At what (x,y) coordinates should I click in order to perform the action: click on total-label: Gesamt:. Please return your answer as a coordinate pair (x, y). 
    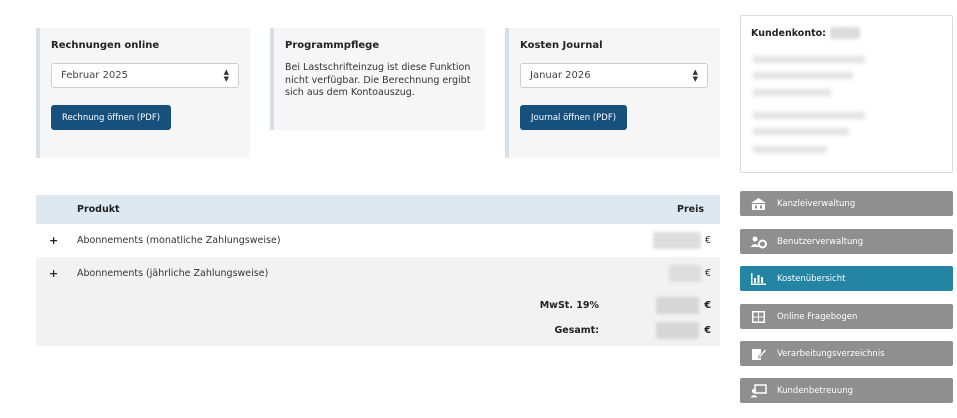
    Looking at the image, I should click on (576, 330).